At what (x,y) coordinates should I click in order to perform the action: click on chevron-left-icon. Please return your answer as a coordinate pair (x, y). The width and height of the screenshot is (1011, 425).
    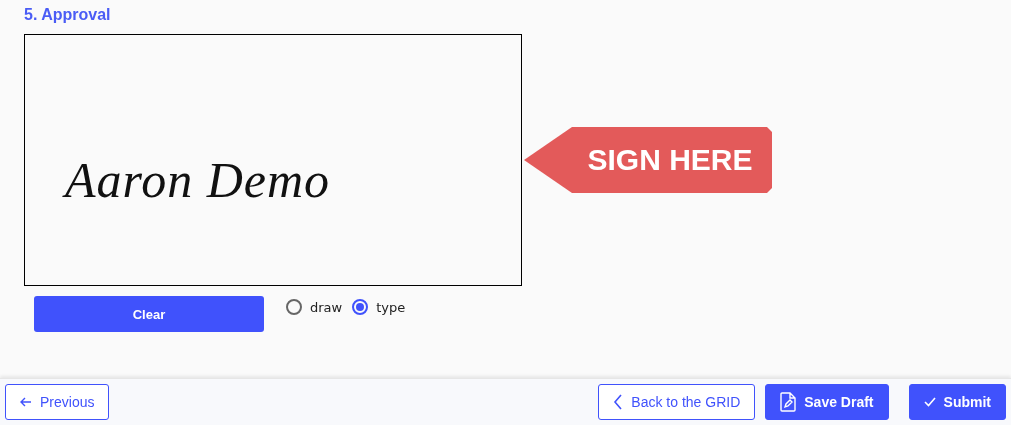
    Looking at the image, I should click on (618, 402).